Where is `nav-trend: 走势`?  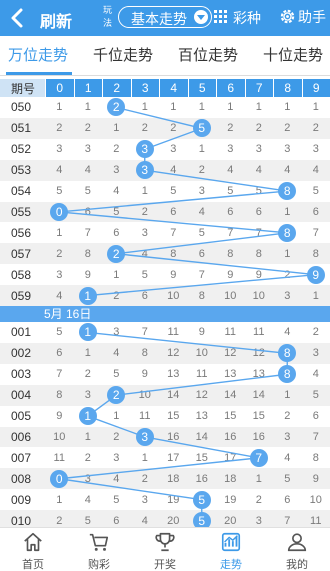
nav-trend: 走势 is located at coordinates (231, 549).